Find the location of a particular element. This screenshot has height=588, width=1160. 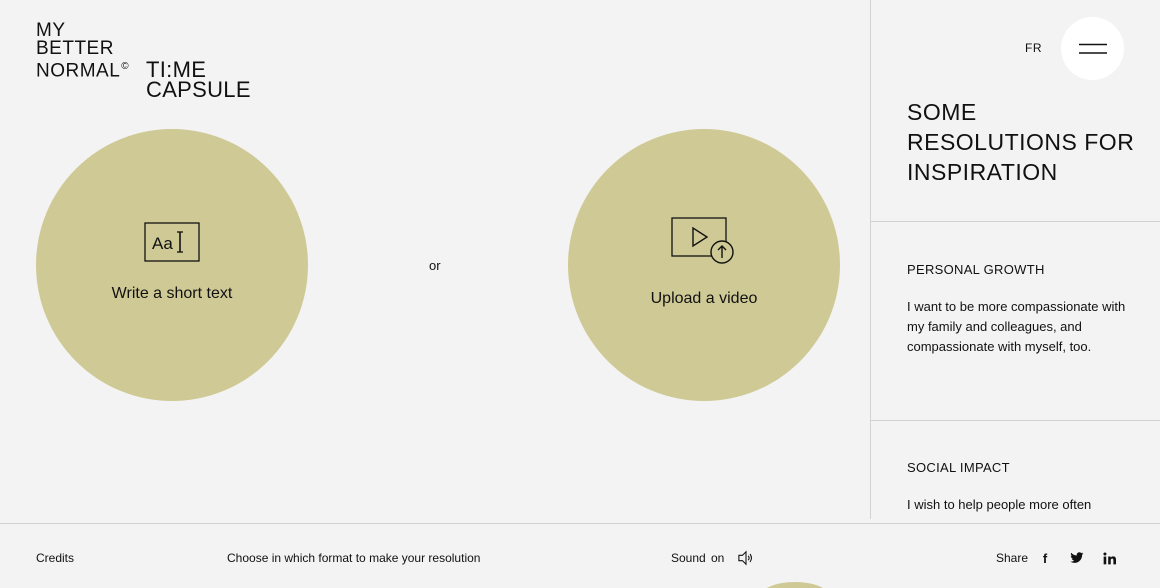

brand-logo: MY BETTER NORMAL© is located at coordinates (83, 51).